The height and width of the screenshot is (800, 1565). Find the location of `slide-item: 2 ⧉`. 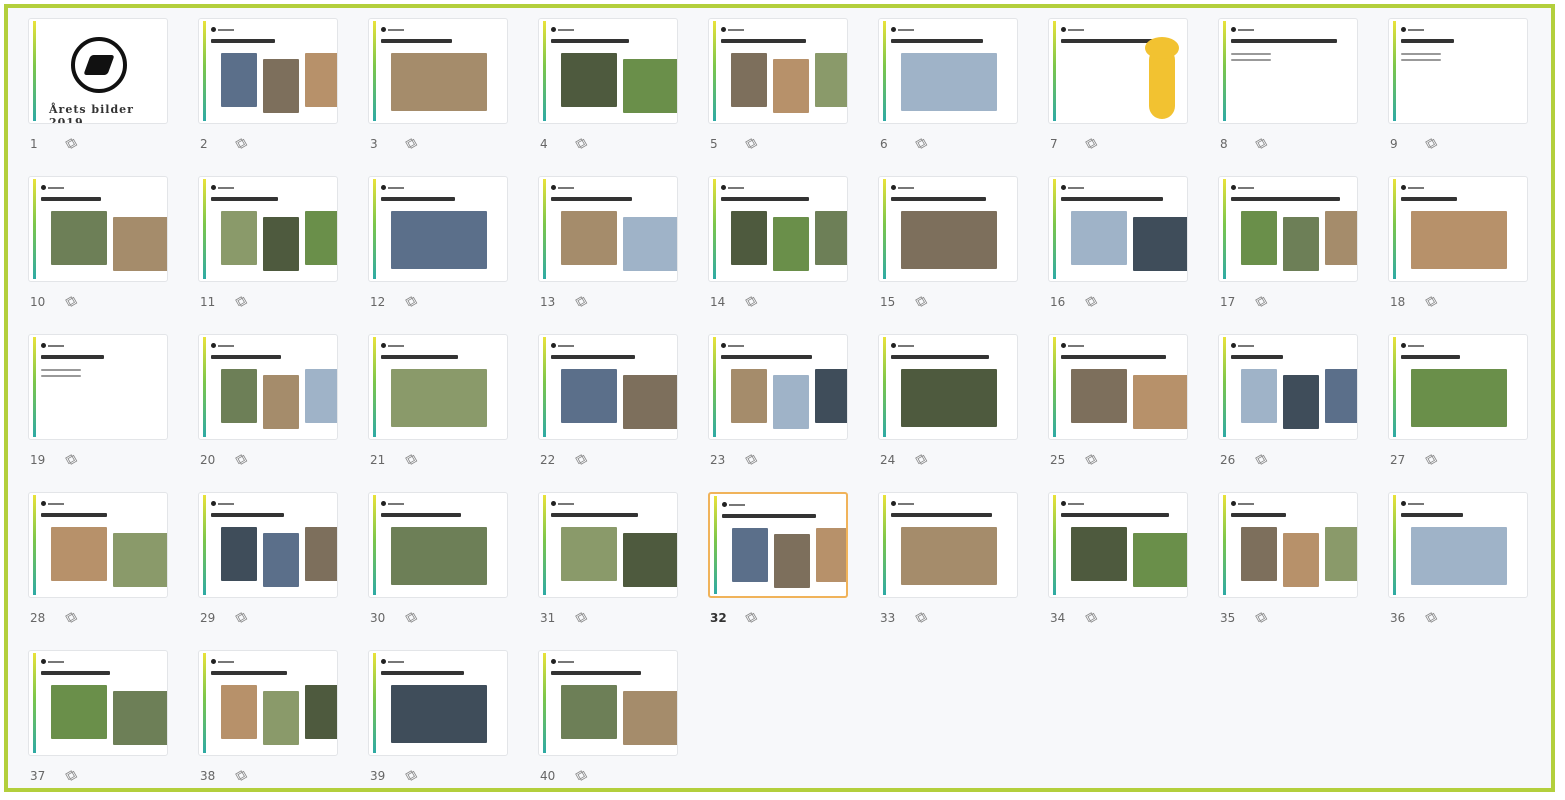

slide-item: 2 ⧉ is located at coordinates (278, 93).